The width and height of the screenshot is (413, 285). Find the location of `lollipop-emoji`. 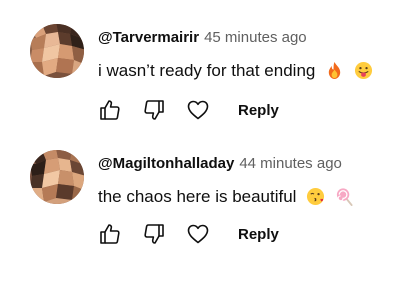

lollipop-emoji is located at coordinates (344, 200).